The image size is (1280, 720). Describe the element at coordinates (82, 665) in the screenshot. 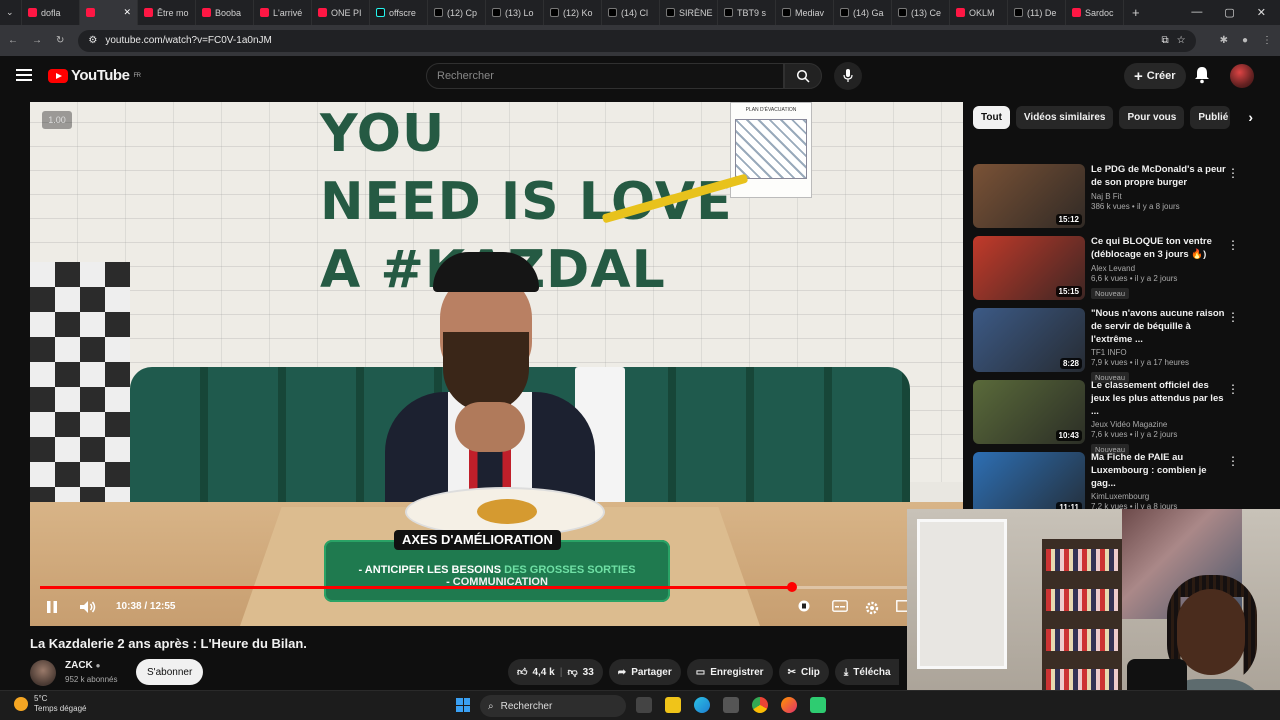

I see `channel-name: ZACK ●` at that location.